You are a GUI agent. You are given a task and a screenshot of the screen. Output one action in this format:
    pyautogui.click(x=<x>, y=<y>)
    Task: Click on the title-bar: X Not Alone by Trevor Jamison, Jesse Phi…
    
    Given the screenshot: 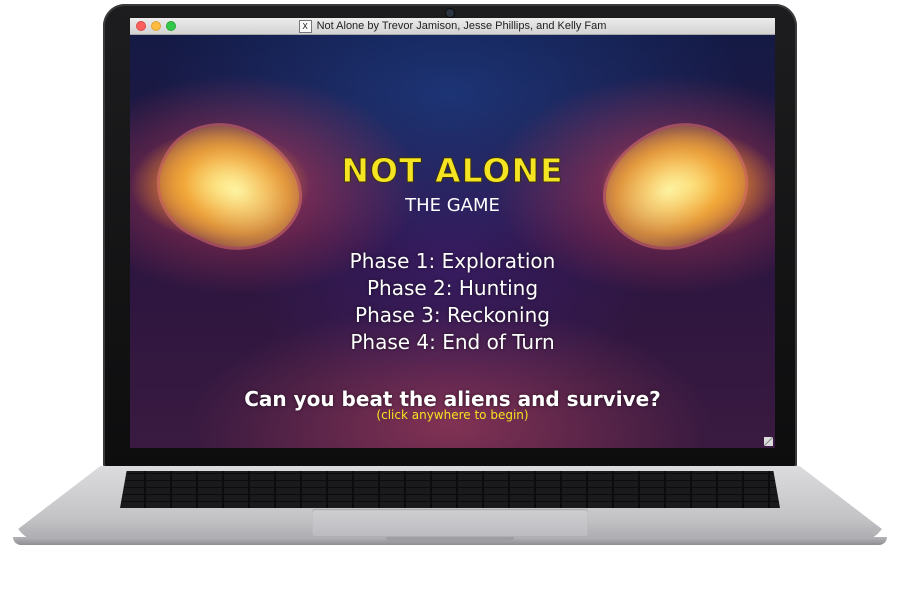 What is the action you would take?
    pyautogui.click(x=452, y=26)
    